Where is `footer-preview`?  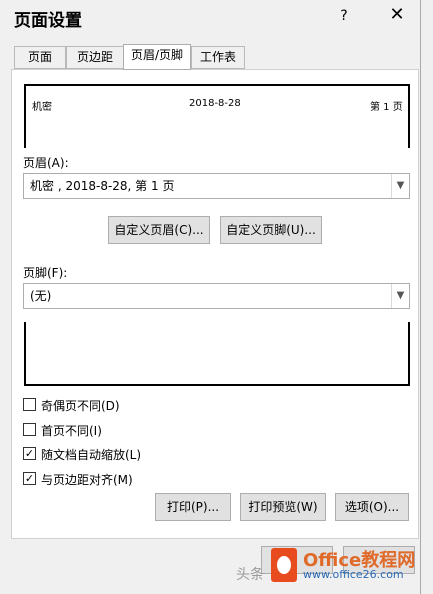
footer-preview is located at coordinates (217, 354).